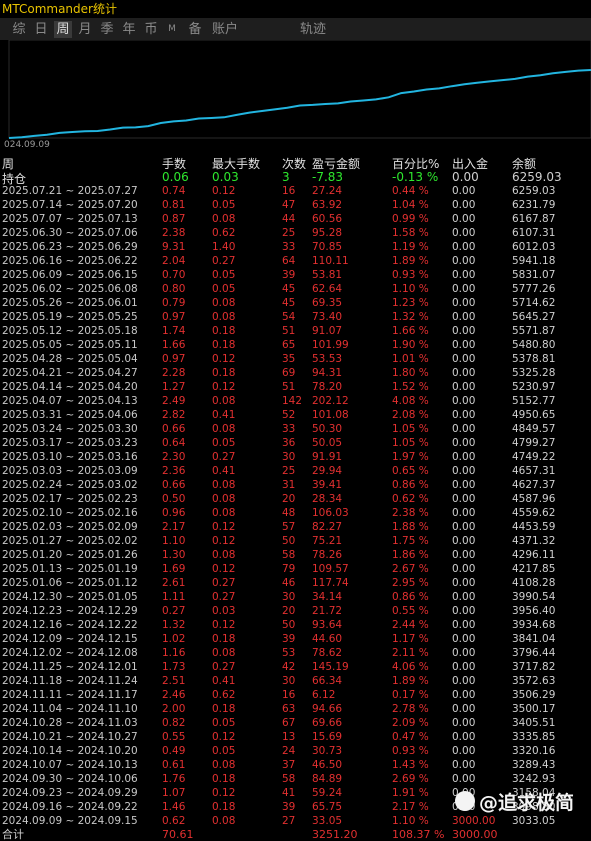 The height and width of the screenshot is (841, 591). Describe the element at coordinates (70, 723) in the screenshot. I see `table-cell-0: 2024.10.28 ~ 2024.11.03` at that location.